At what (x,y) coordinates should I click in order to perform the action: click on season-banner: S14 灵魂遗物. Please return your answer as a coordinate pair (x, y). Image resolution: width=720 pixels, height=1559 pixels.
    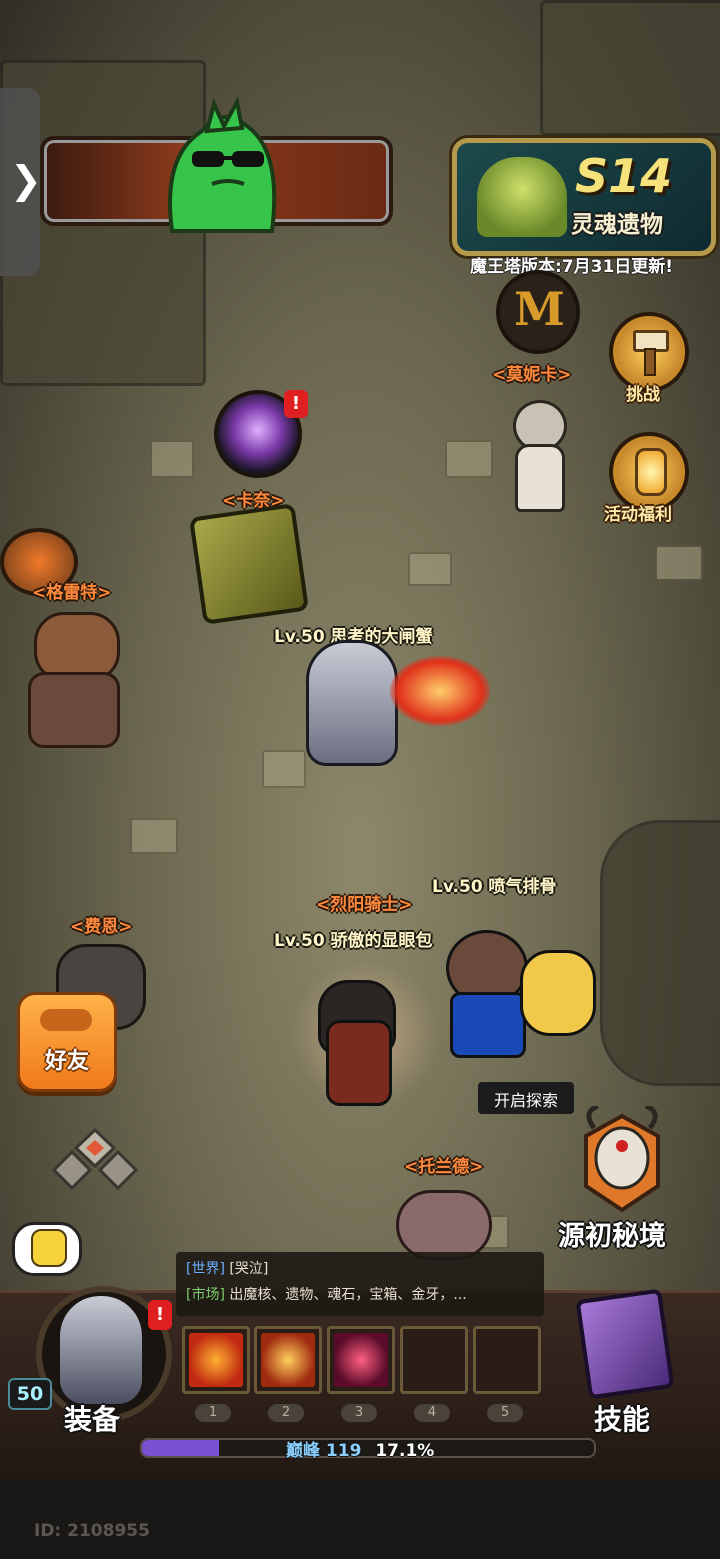
    Looking at the image, I should click on (584, 197).